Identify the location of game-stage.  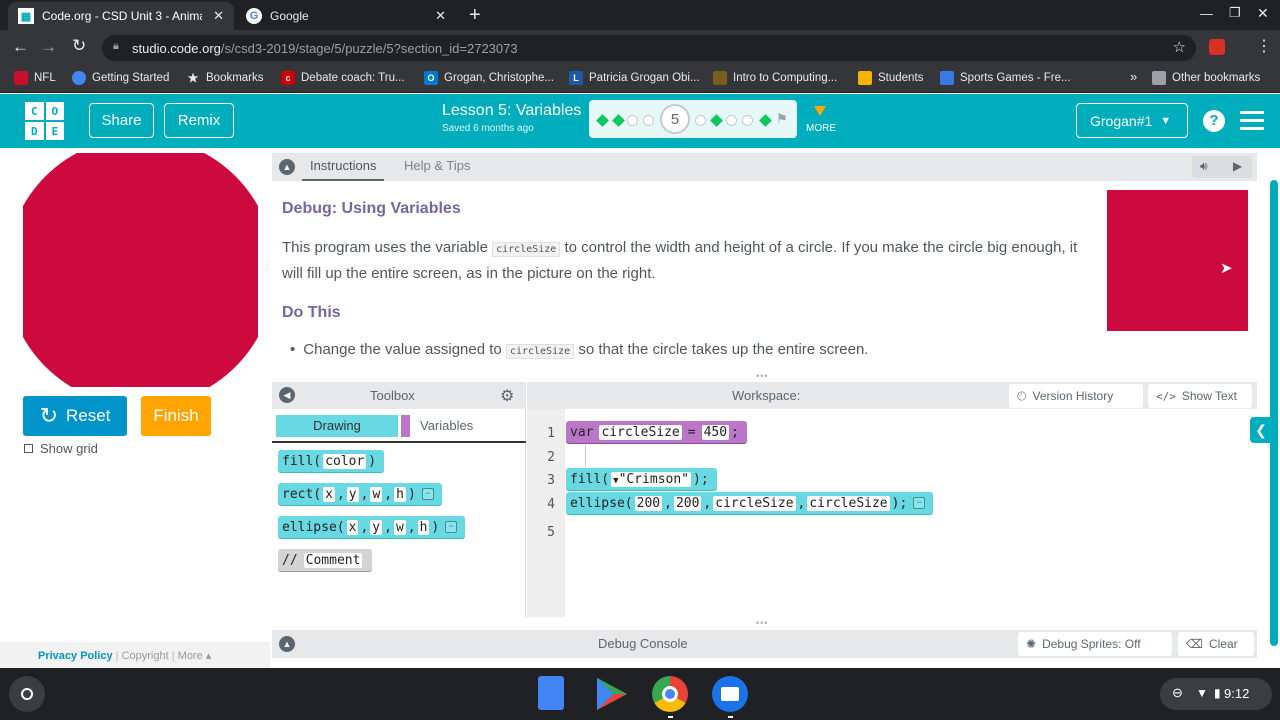
(140, 270).